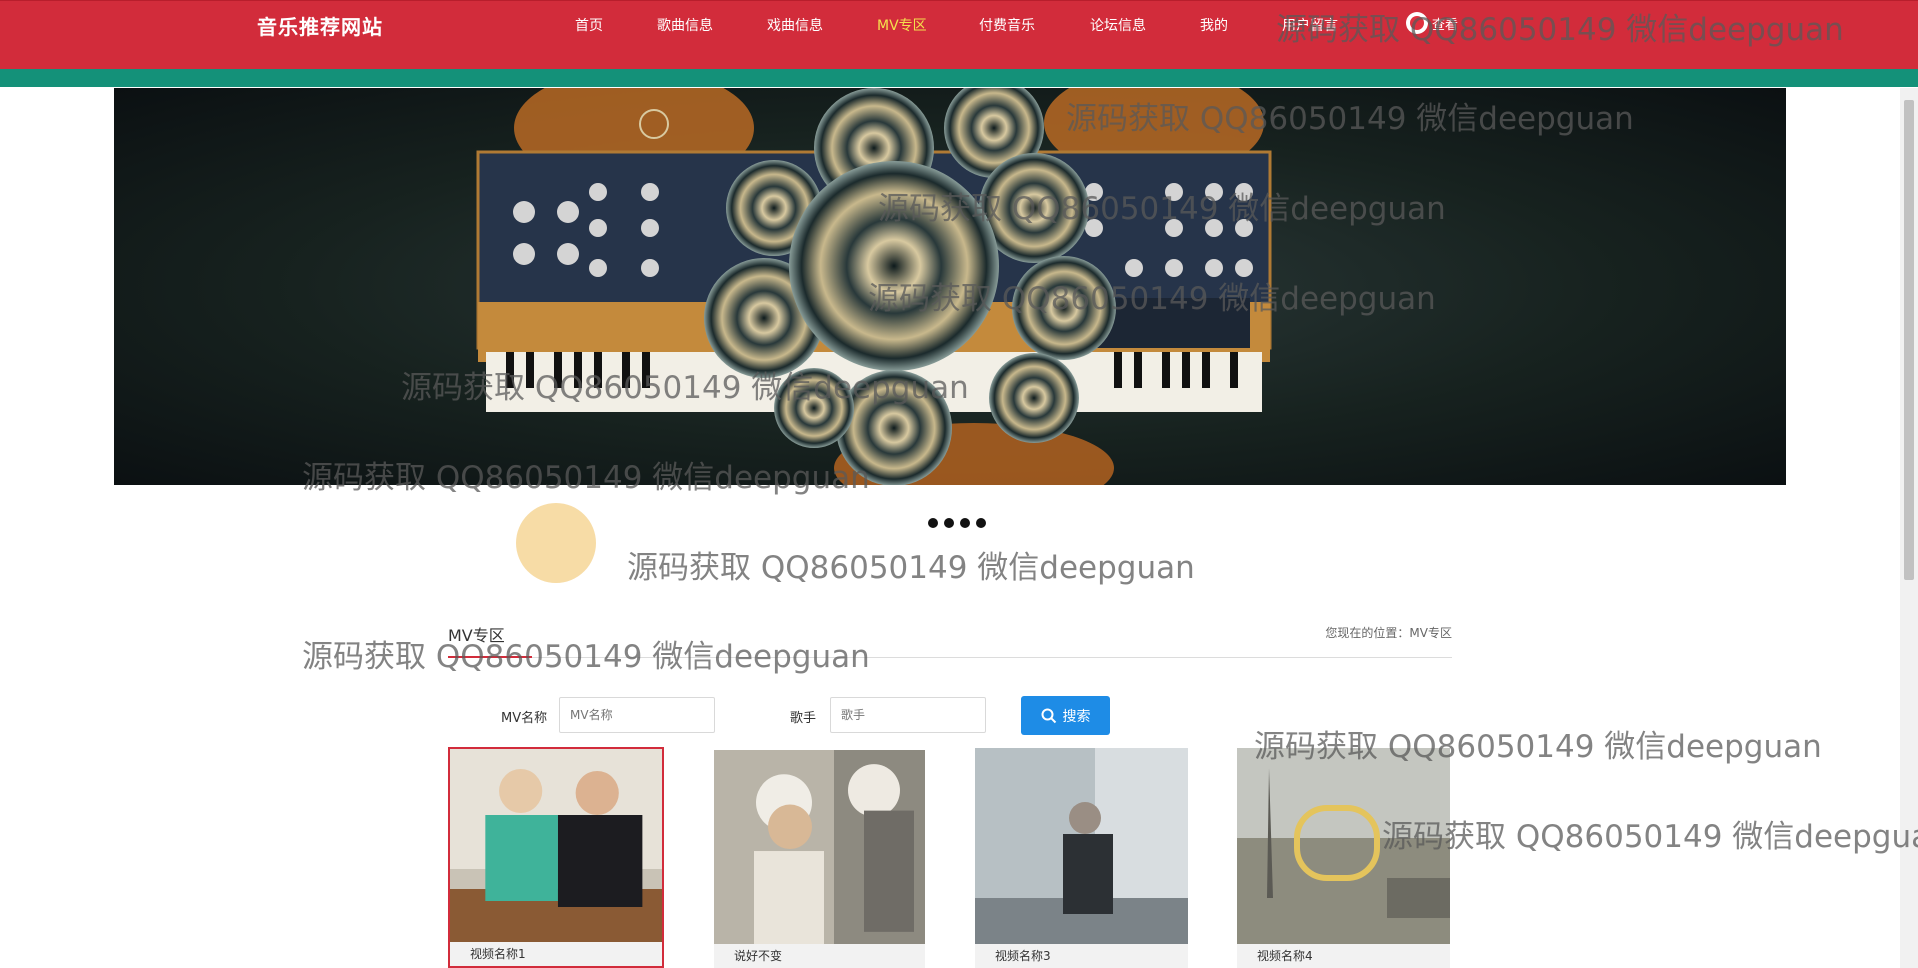 This screenshot has width=1918, height=968. I want to click on site-brand: 音乐推荐网站, so click(320, 25).